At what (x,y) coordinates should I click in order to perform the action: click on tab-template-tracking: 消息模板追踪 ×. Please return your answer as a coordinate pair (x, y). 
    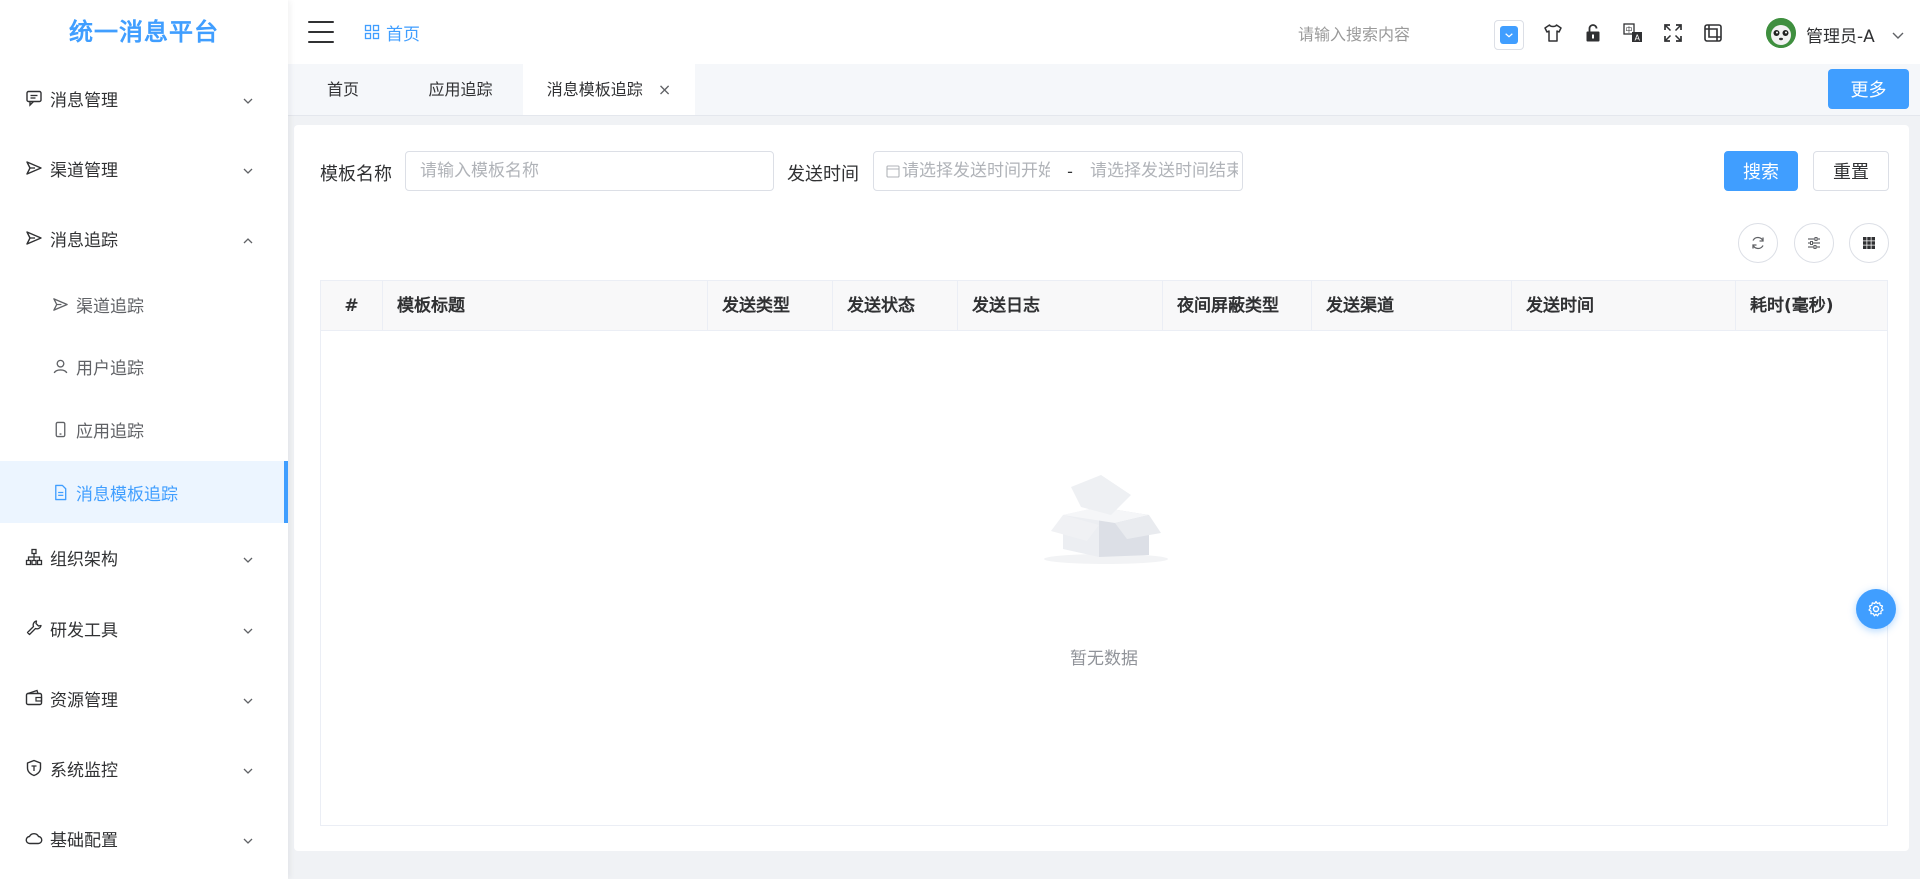
    Looking at the image, I should click on (609, 89).